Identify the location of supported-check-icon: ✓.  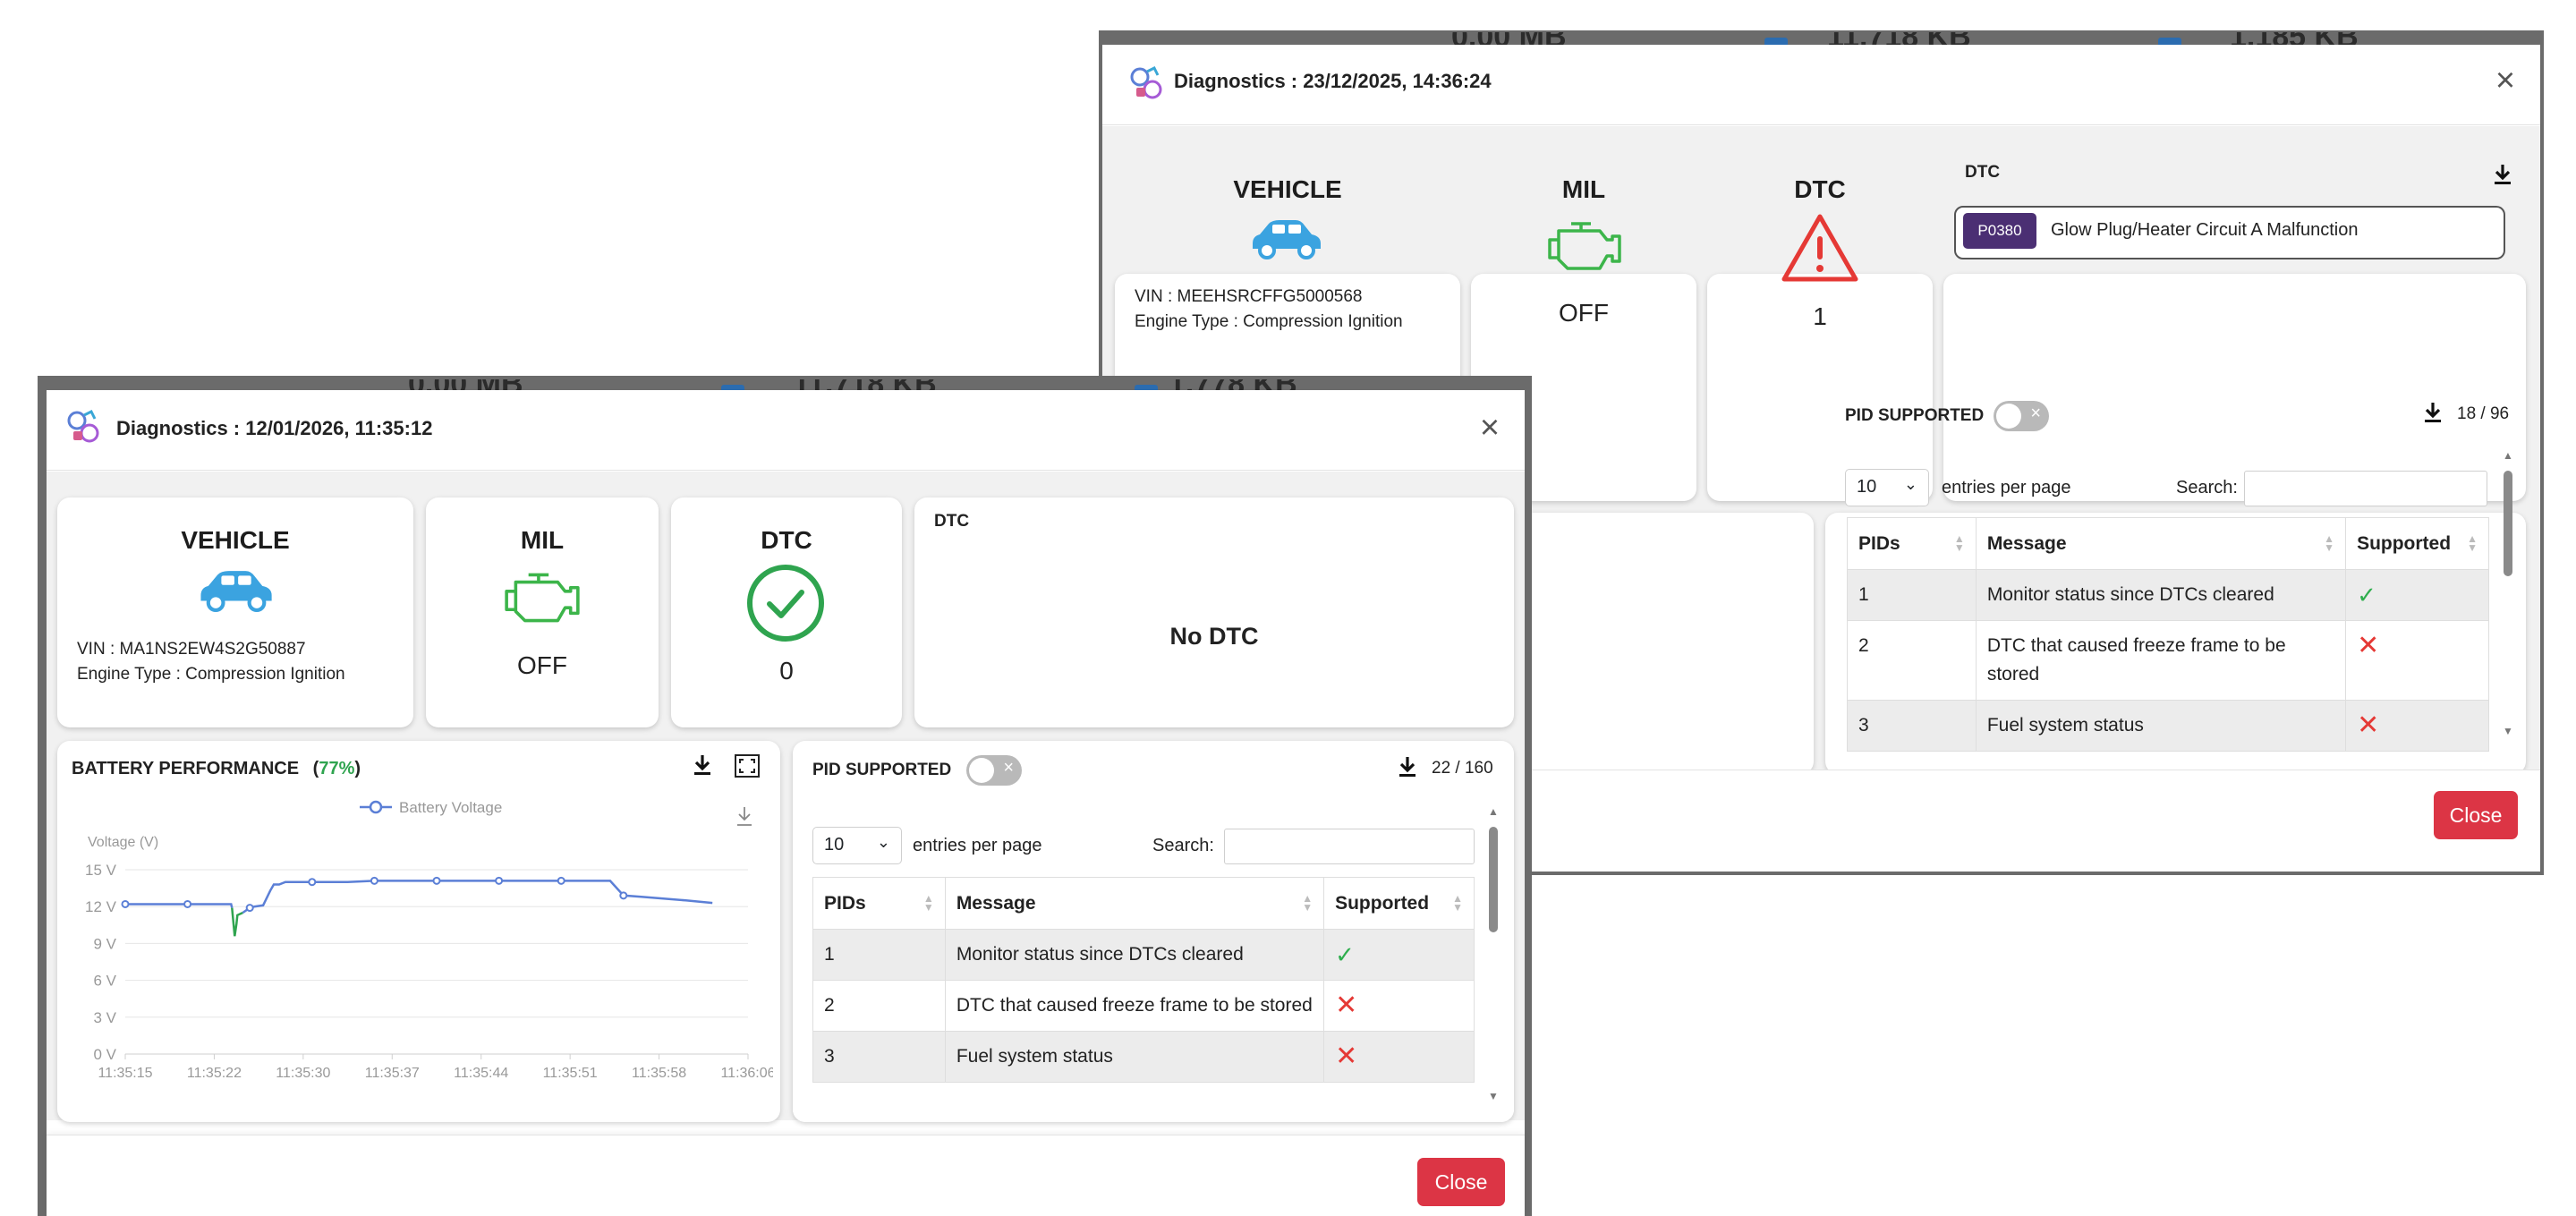
(2417, 595).